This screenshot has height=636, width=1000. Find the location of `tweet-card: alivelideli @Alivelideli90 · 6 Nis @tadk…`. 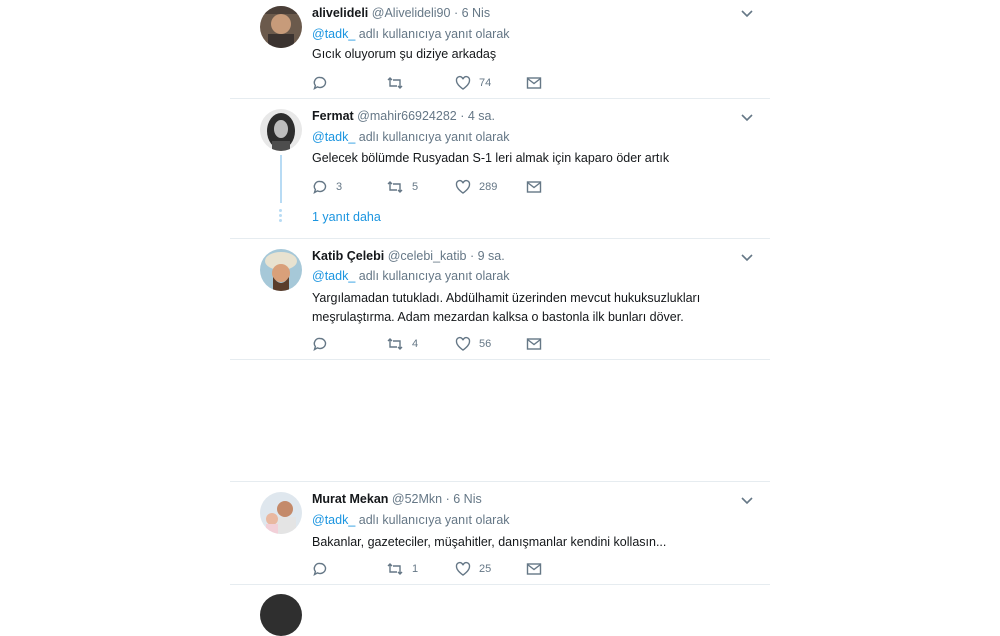

tweet-card: alivelideli @Alivelideli90 · 6 Nis @tadk… is located at coordinates (500, 49).